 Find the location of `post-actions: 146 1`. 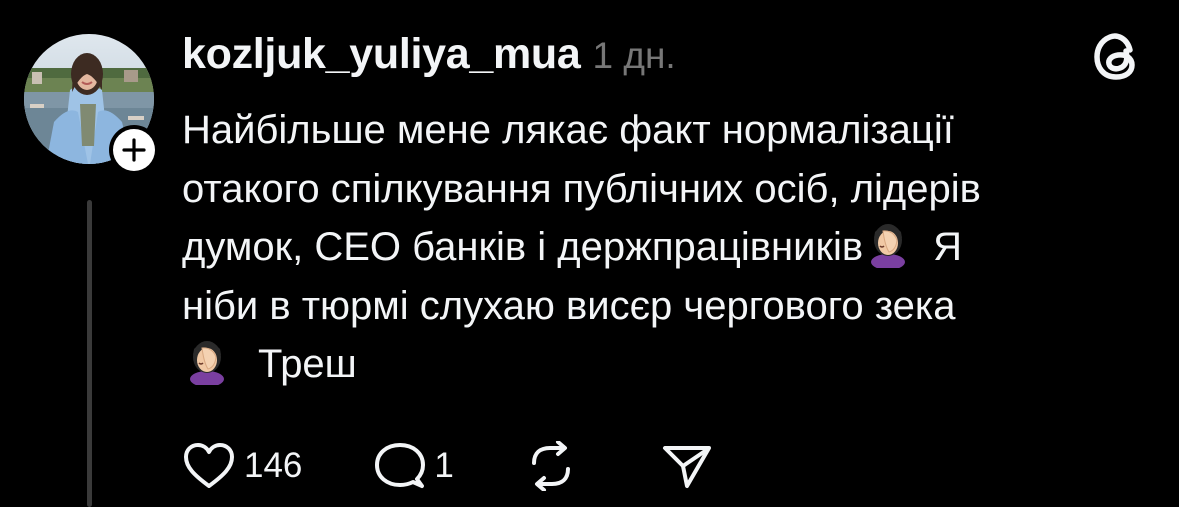

post-actions: 146 1 is located at coordinates (447, 466).